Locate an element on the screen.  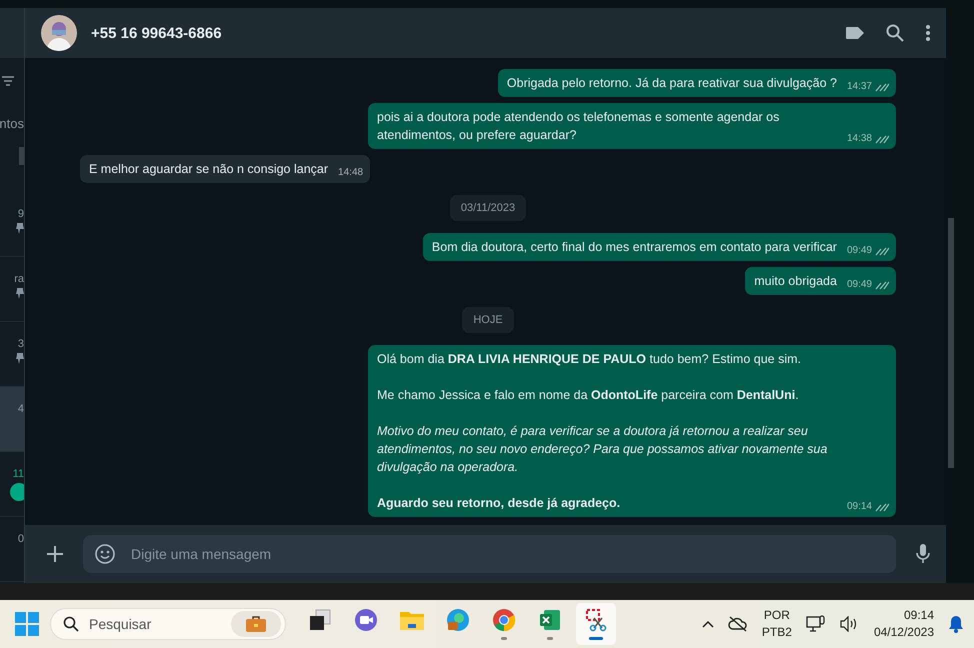
chat-time: ra is located at coordinates (19, 279).